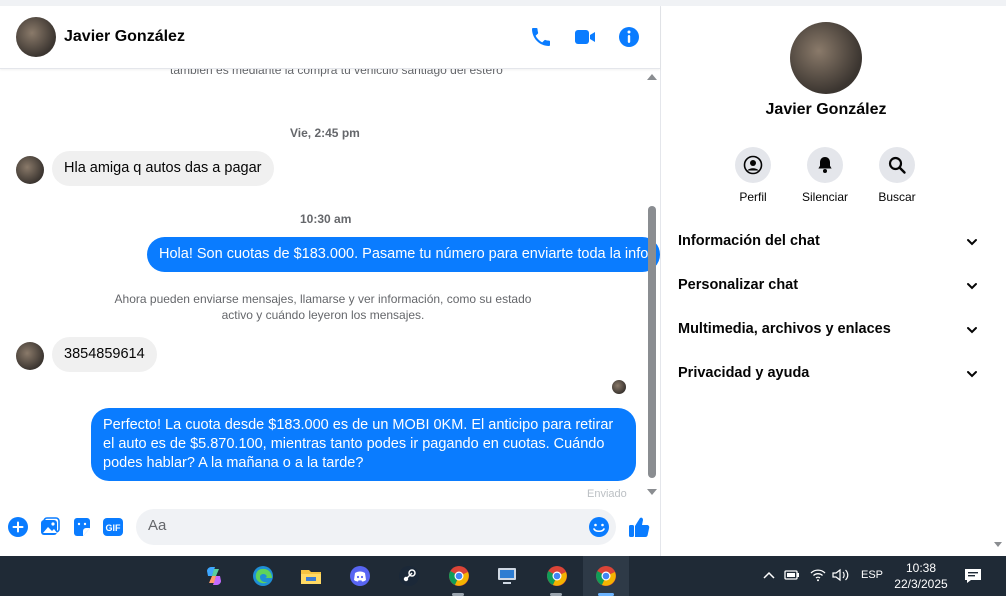 This screenshot has height=596, width=1006. Describe the element at coordinates (826, 58) in the screenshot. I see `profile-avatar` at that location.